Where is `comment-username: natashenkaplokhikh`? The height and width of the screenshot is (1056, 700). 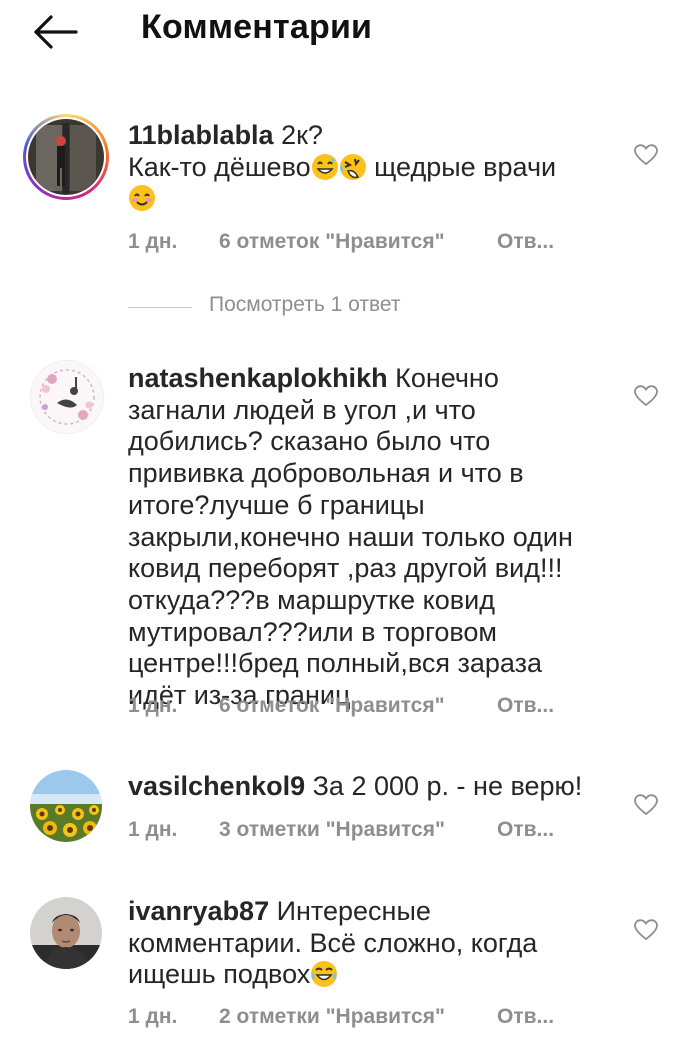 comment-username: natashenkaplokhikh is located at coordinates (258, 378).